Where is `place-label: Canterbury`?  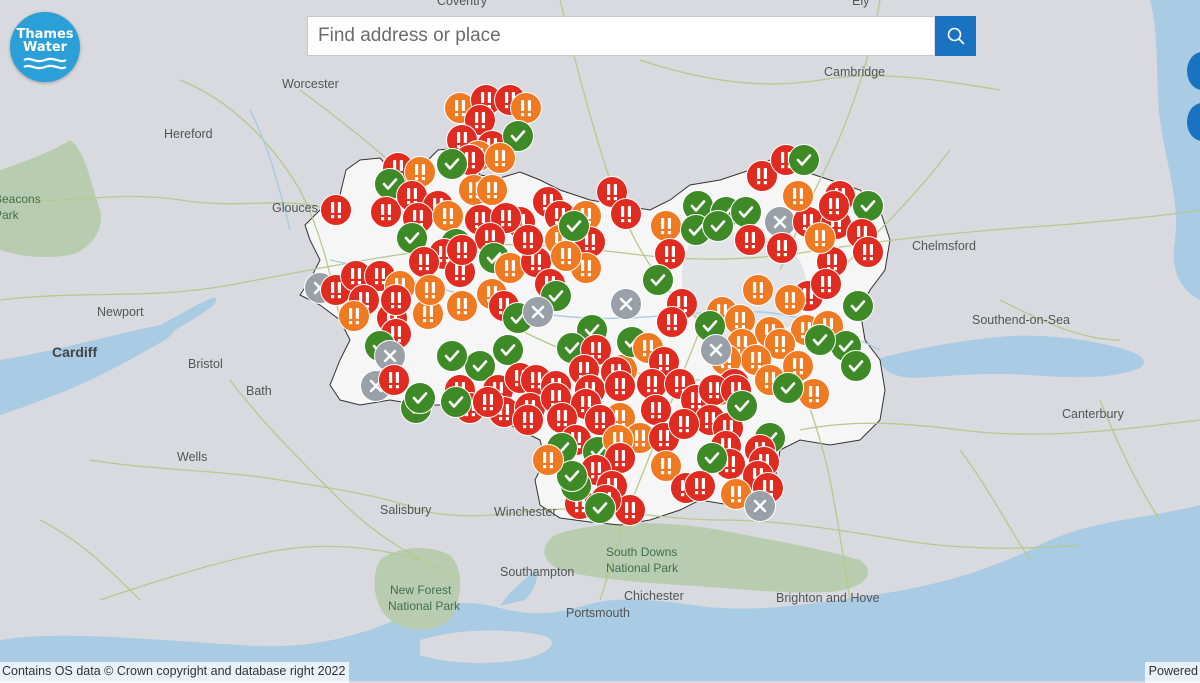 place-label: Canterbury is located at coordinates (1093, 414).